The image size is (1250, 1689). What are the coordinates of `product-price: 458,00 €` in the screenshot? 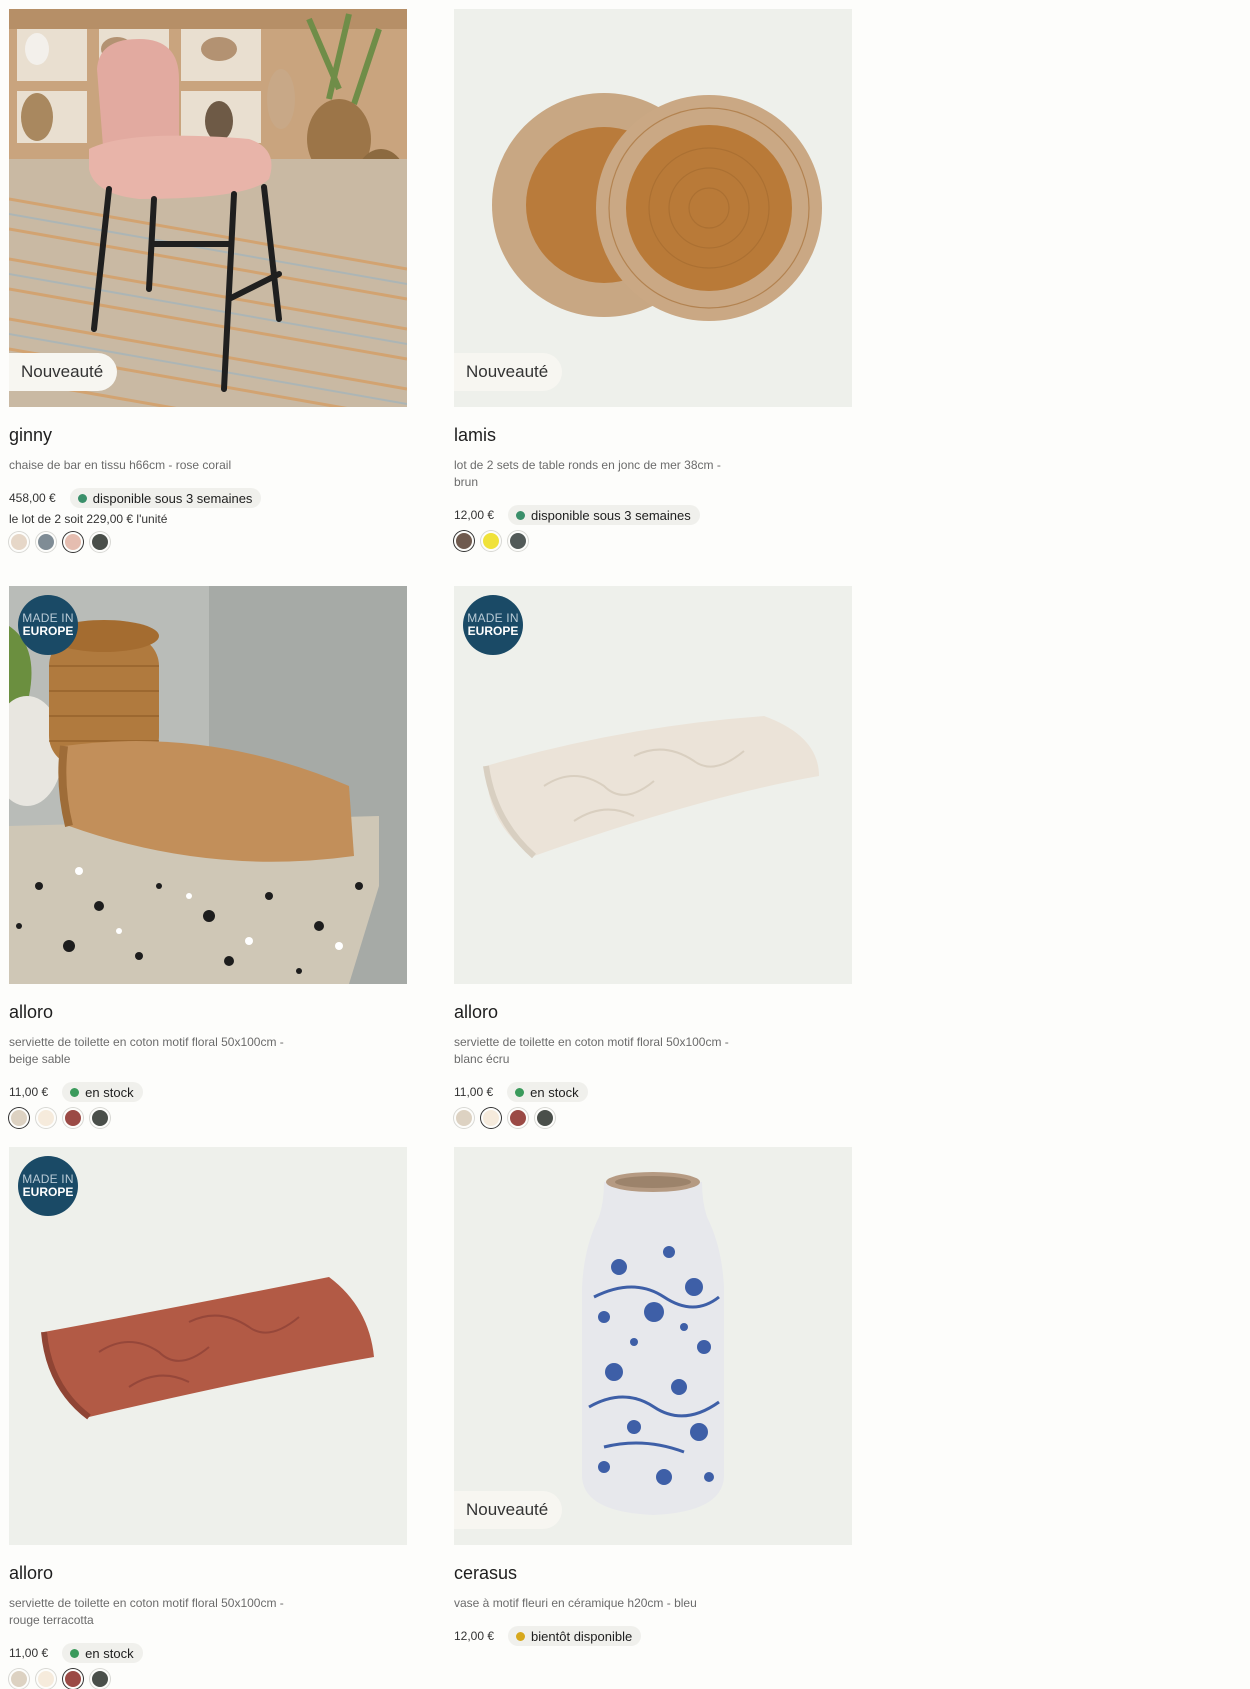 It's located at (32, 498).